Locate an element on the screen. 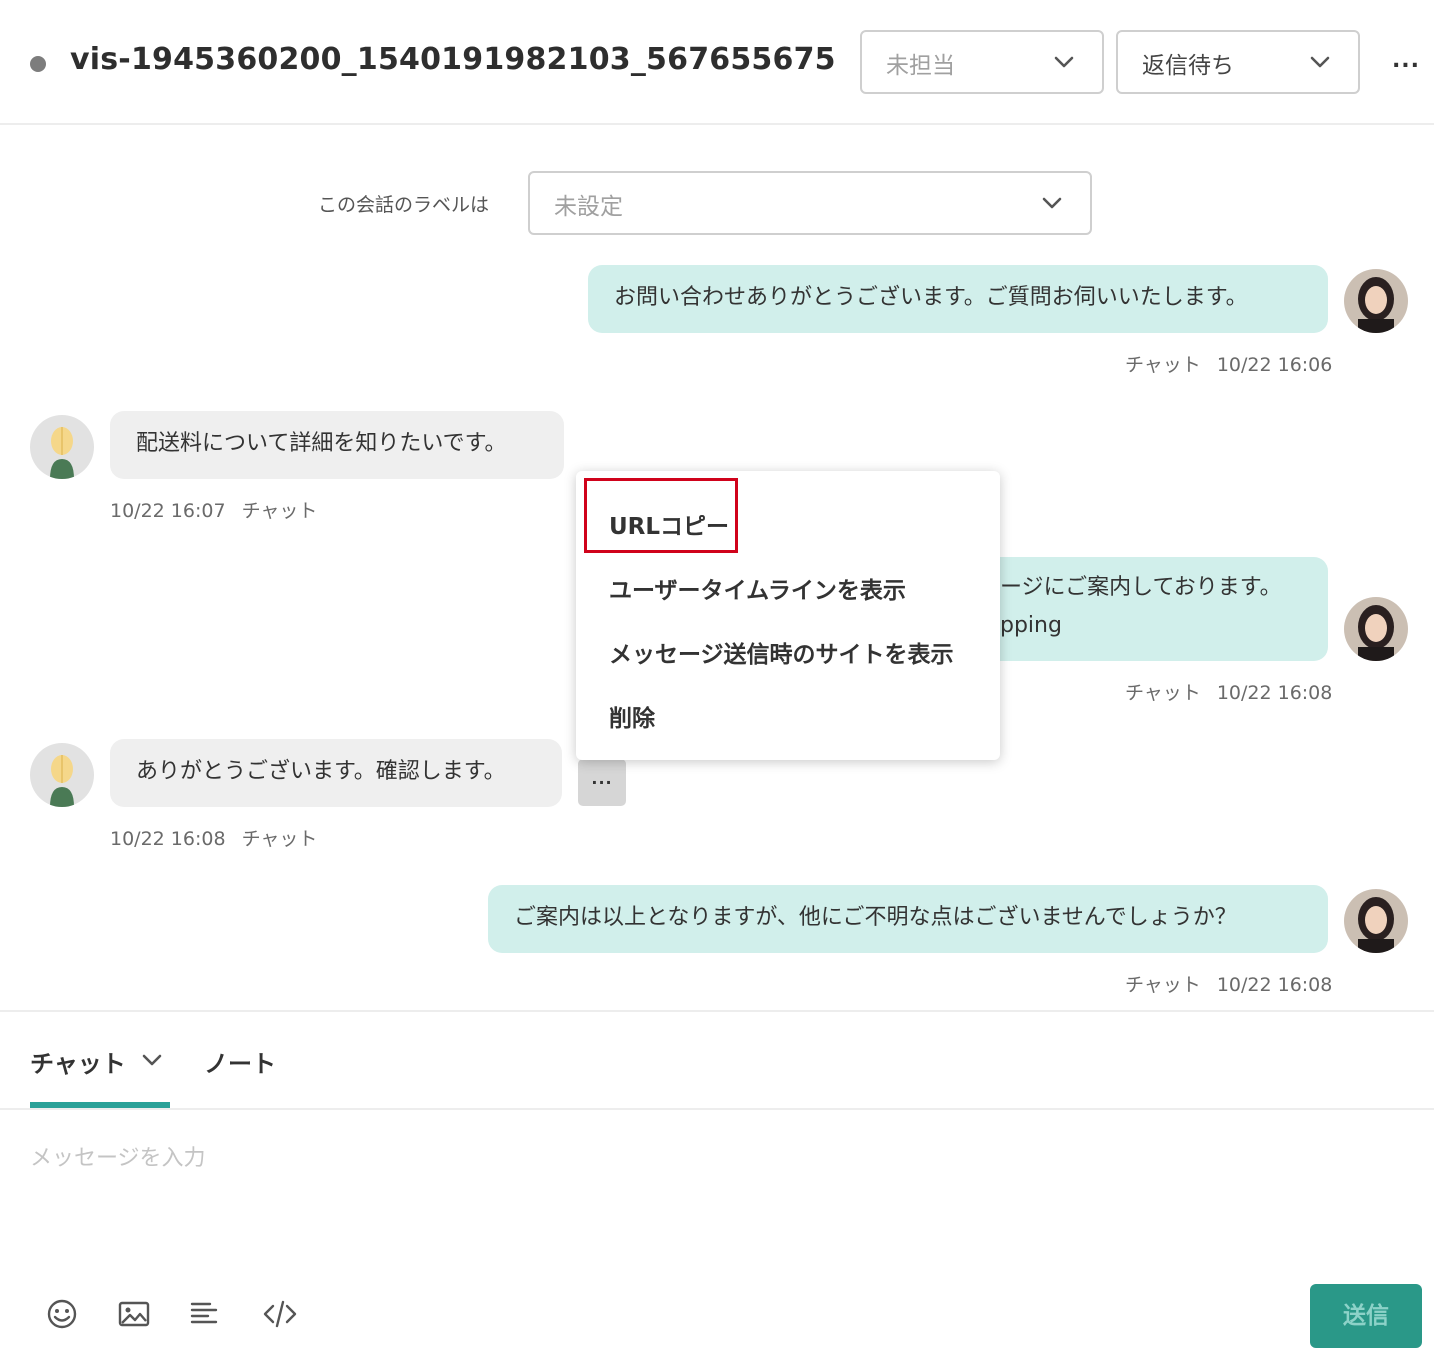 The image size is (1434, 1372). visitor-message: ありがとうございます。確認します。 is located at coordinates (336, 773).